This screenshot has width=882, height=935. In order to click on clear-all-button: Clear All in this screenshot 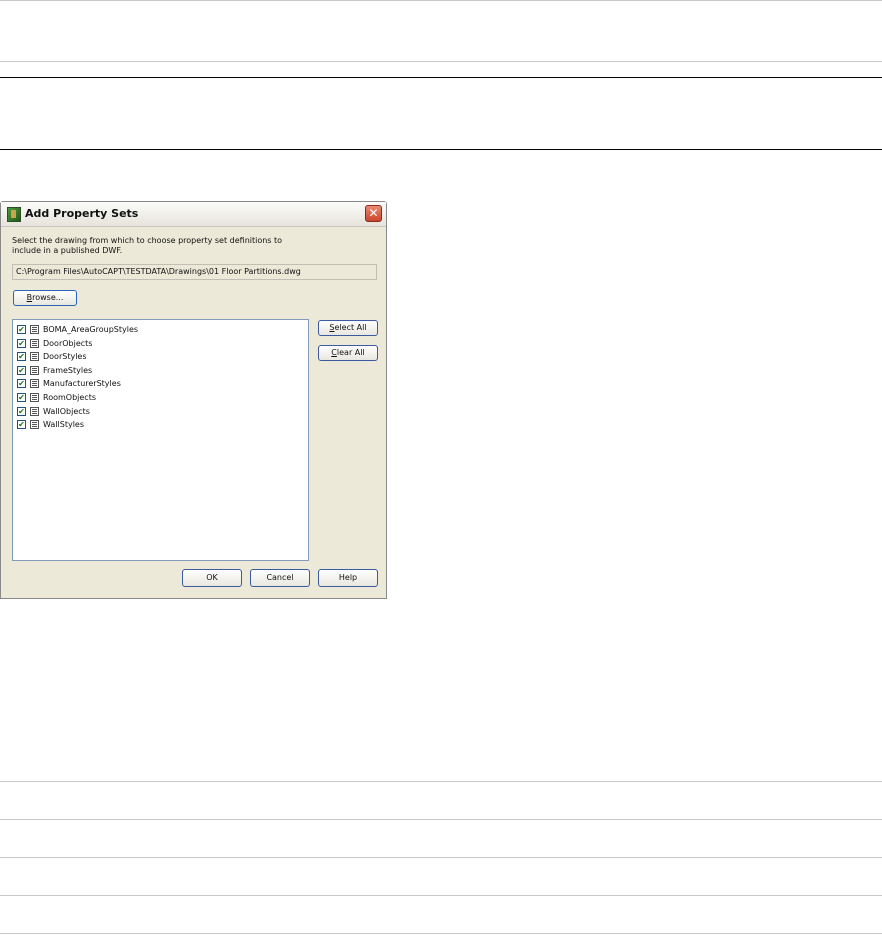, I will do `click(348, 353)`.